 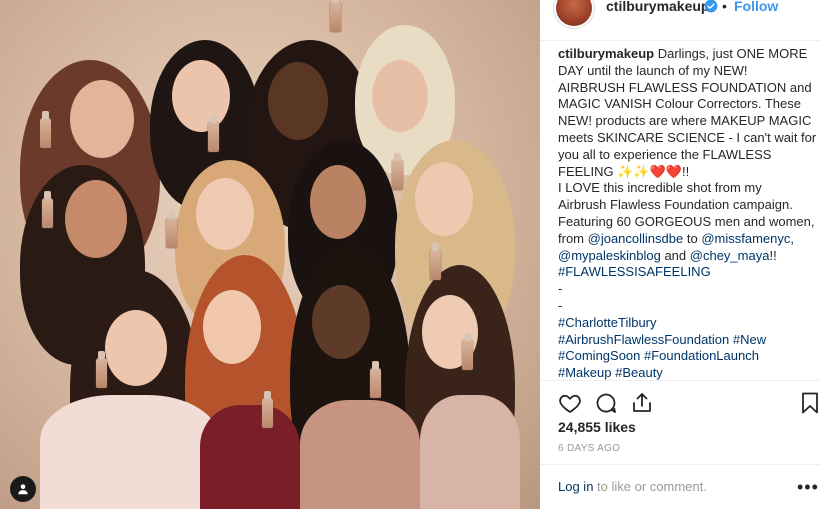 What do you see at coordinates (660, 188) in the screenshot?
I see `caption-text: I LOVE this incredible shot from my` at bounding box center [660, 188].